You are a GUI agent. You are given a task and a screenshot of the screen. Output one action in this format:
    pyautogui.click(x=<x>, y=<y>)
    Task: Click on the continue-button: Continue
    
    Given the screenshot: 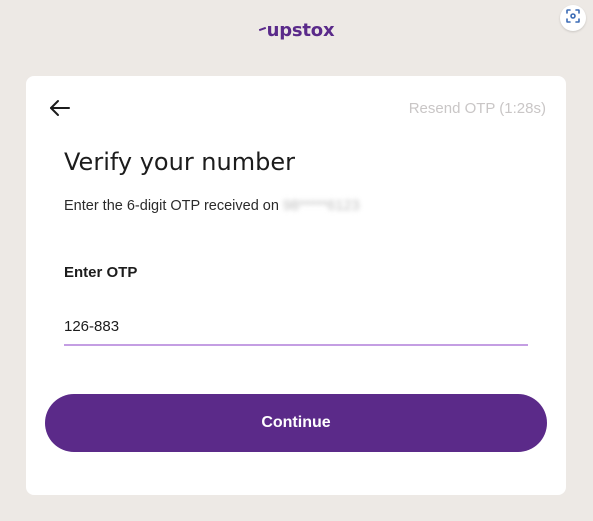 What is the action you would take?
    pyautogui.click(x=296, y=423)
    